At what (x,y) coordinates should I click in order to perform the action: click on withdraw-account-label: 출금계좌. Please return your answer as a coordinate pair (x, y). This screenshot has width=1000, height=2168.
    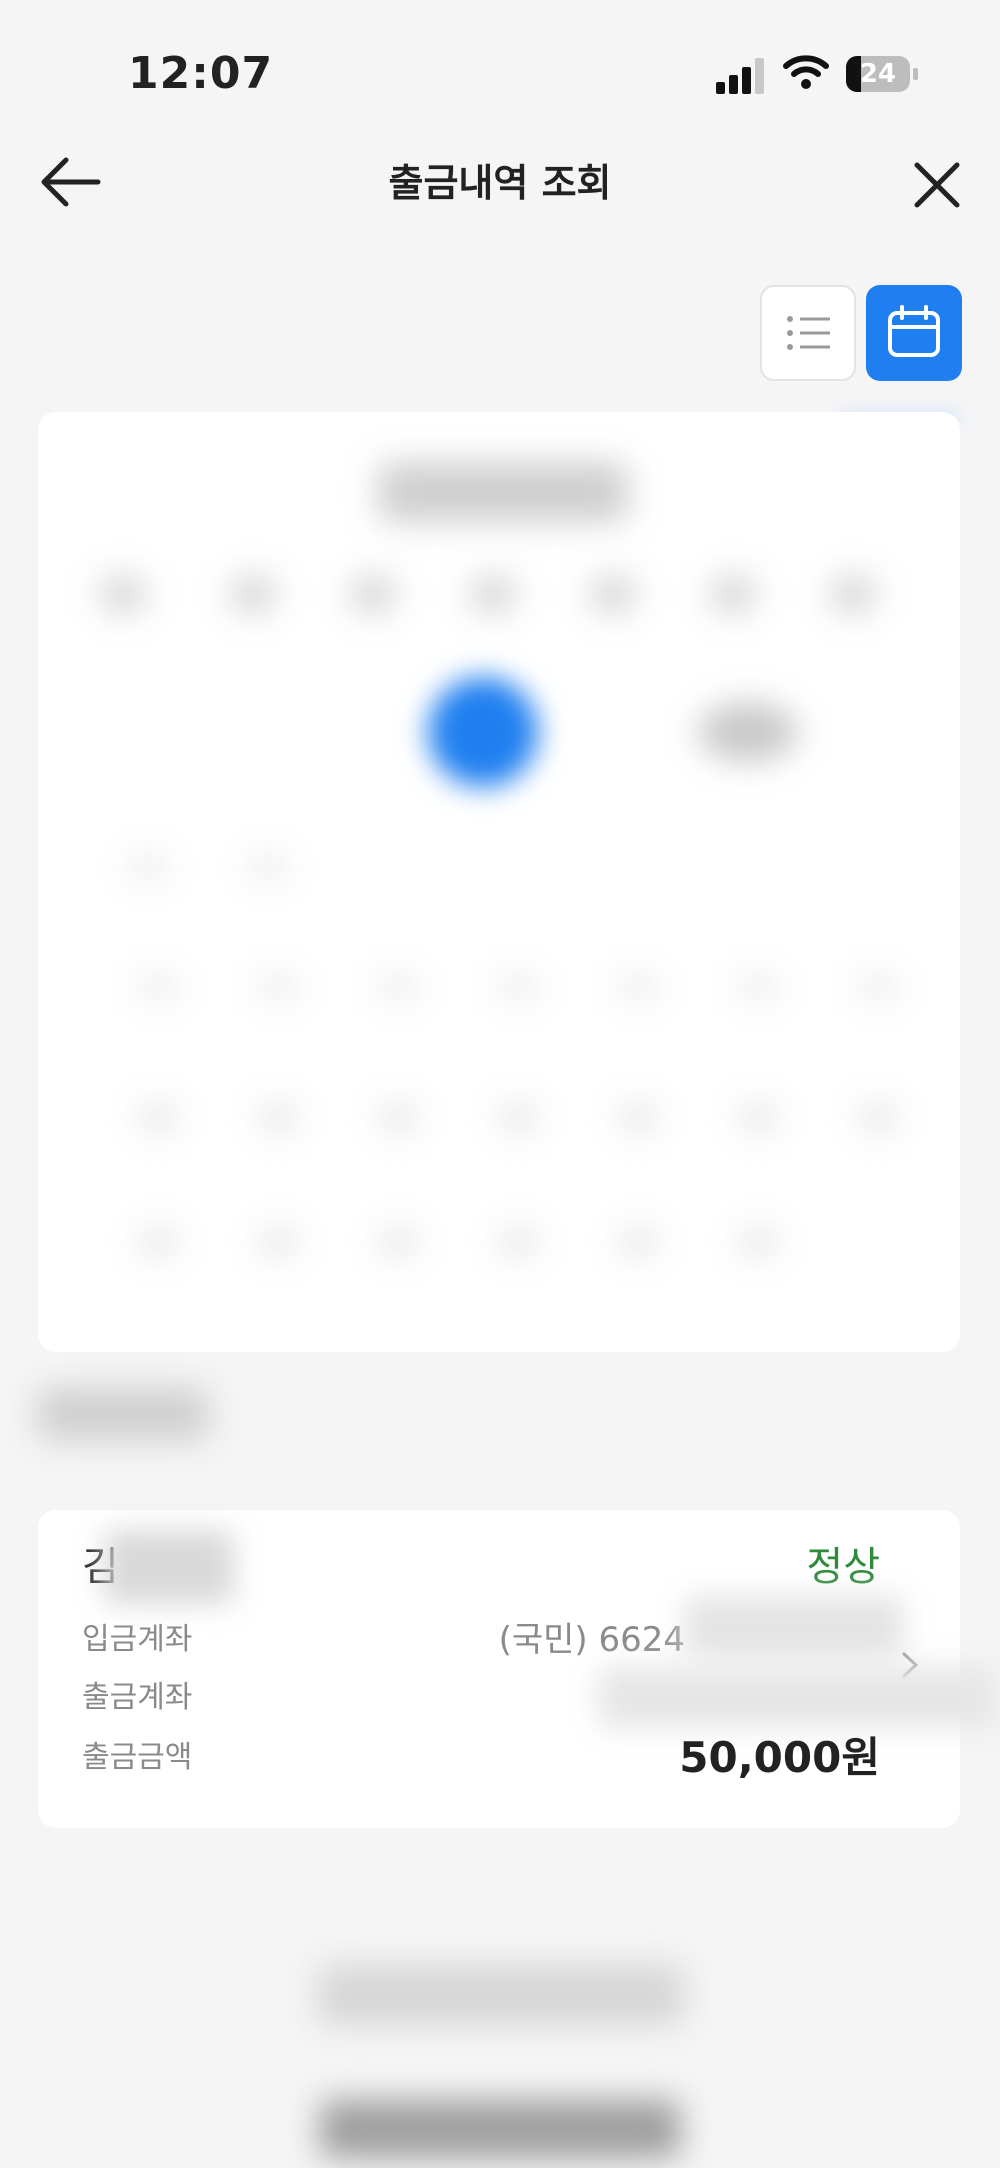
    Looking at the image, I should click on (137, 1697).